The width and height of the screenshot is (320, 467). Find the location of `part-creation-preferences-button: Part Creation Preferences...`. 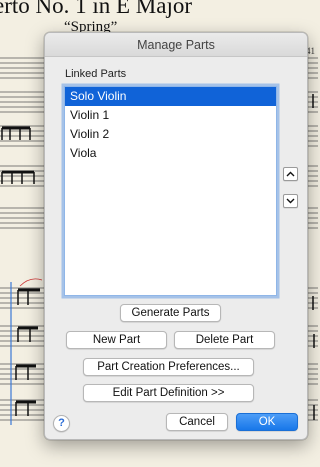

part-creation-preferences-button: Part Creation Preferences... is located at coordinates (168, 367).